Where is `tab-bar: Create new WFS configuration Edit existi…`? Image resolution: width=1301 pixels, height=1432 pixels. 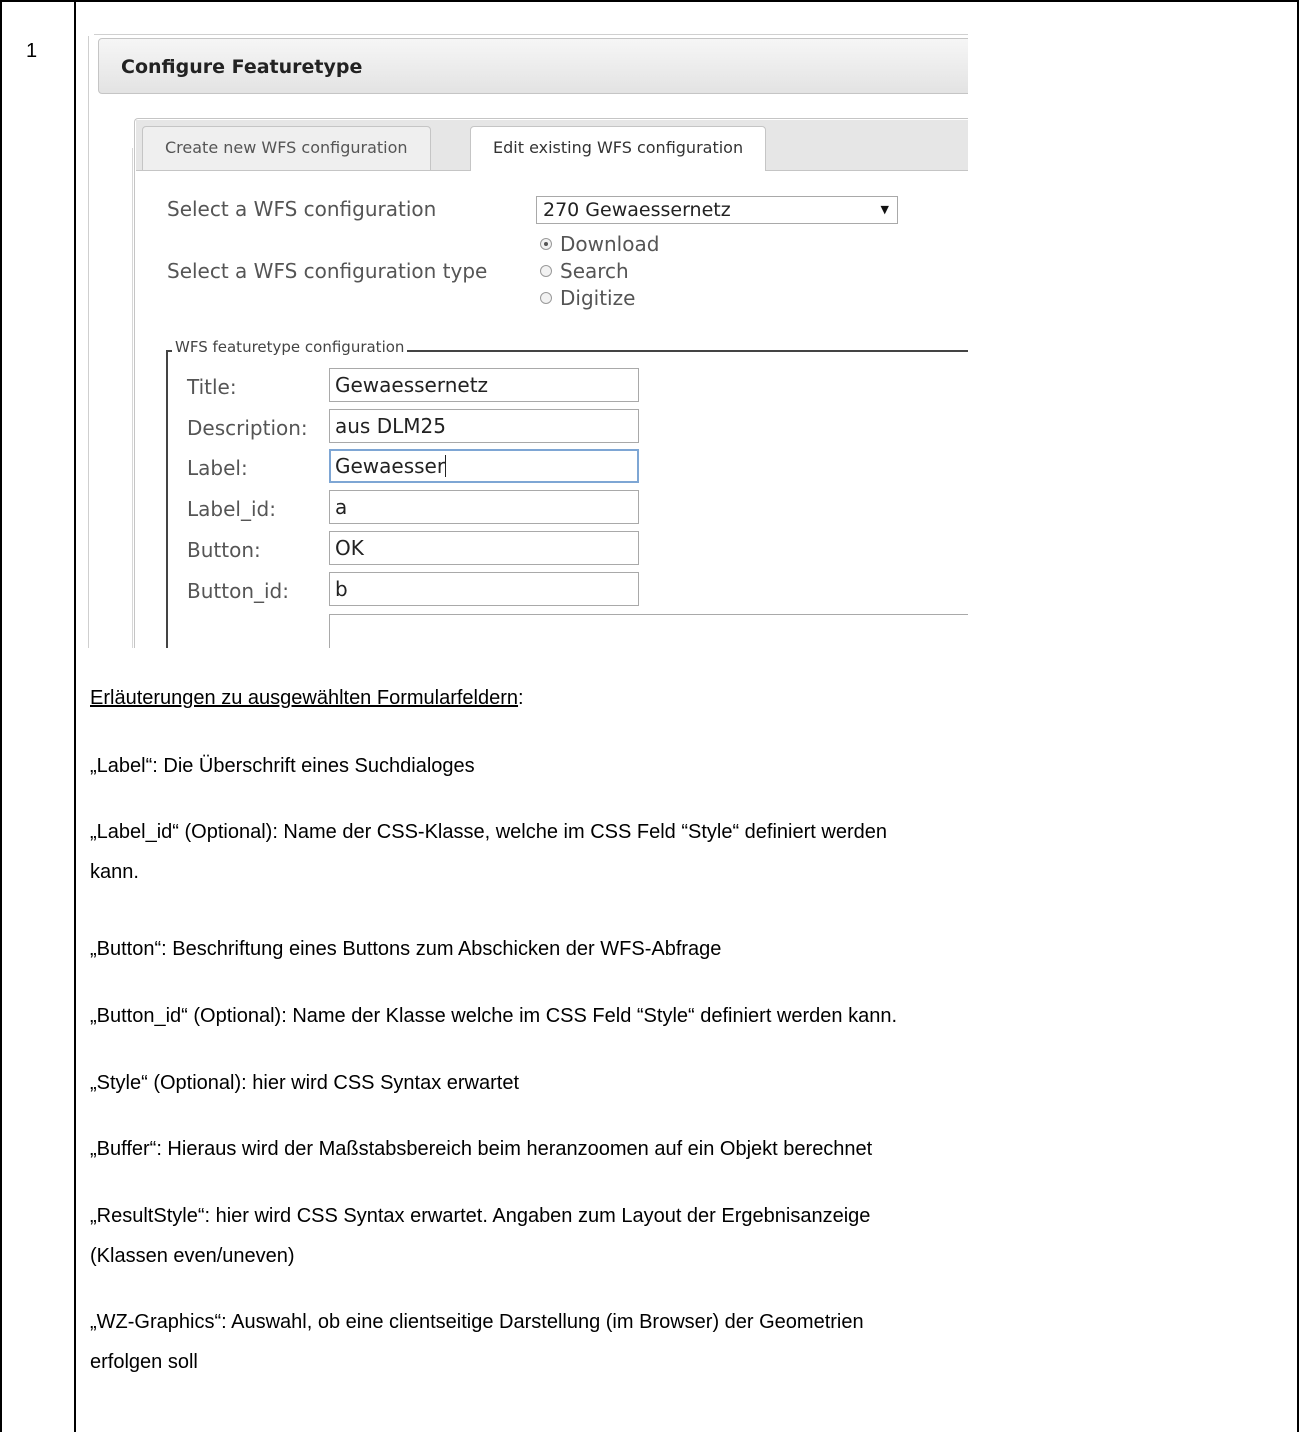
tab-bar: Create new WFS configuration Edit existi… is located at coordinates (552, 145).